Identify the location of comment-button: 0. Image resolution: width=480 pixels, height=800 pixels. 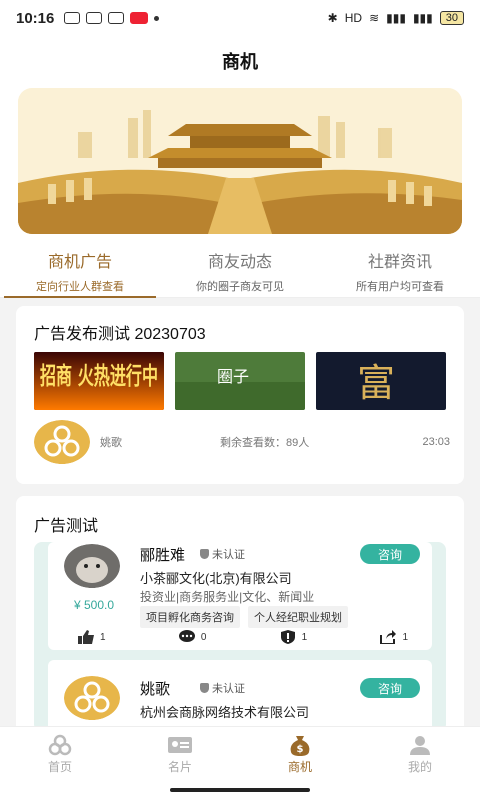
(192, 637).